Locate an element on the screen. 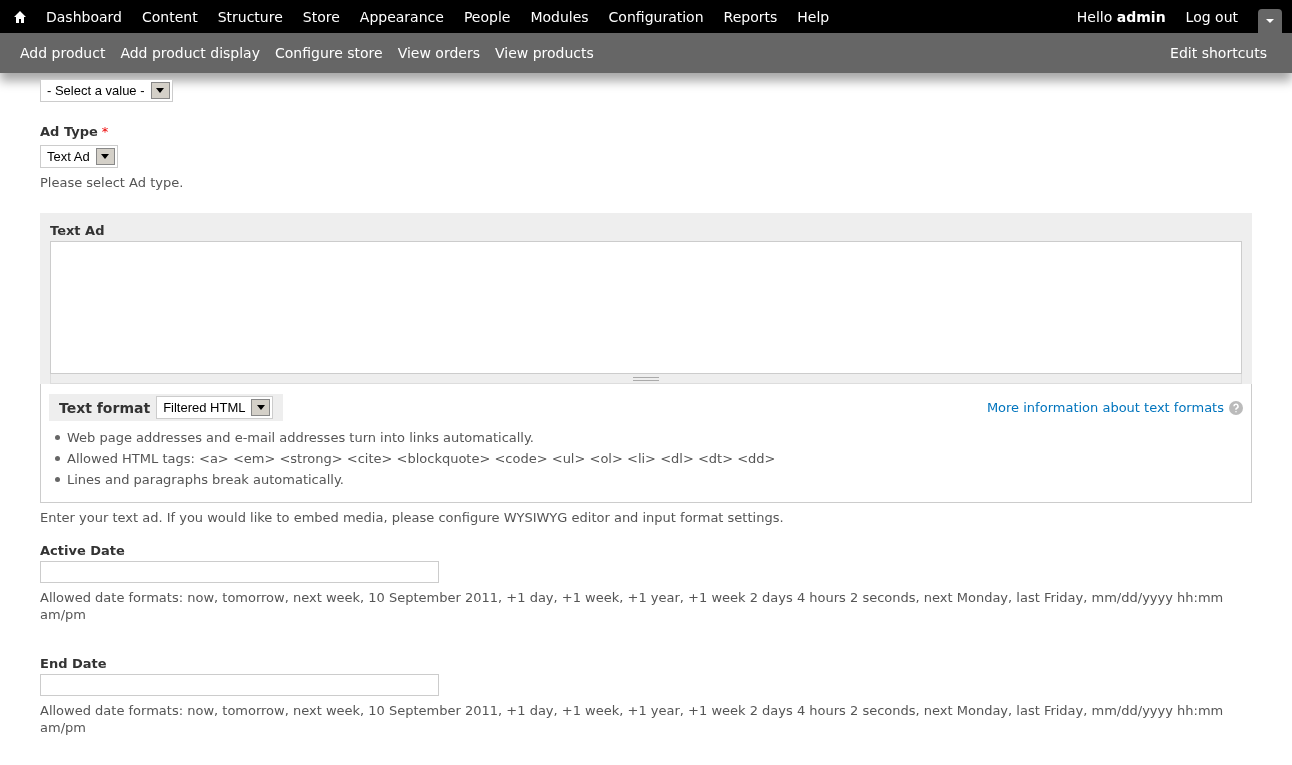  menu-link: Dashboard is located at coordinates (84, 16).